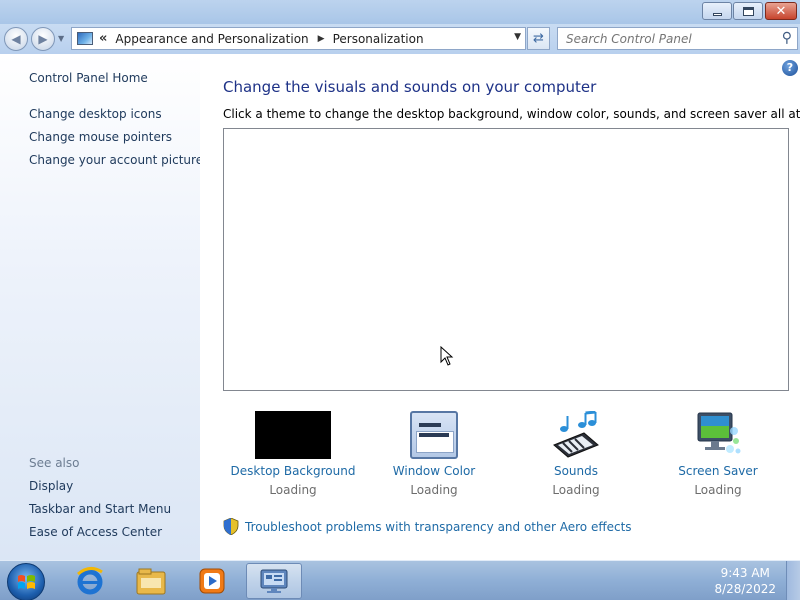 The width and height of the screenshot is (800, 600). What do you see at coordinates (576, 435) in the screenshot?
I see `sounds-icon` at bounding box center [576, 435].